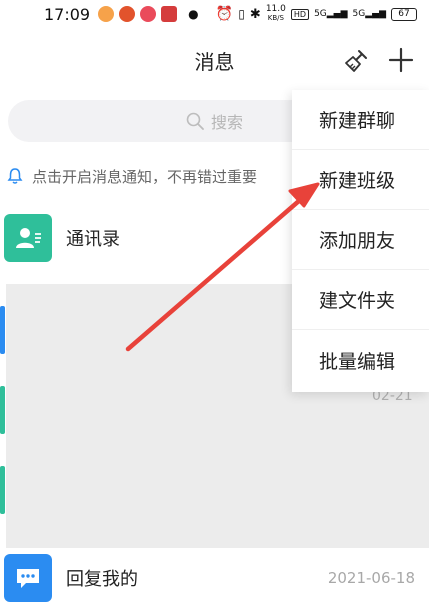  I want to click on menu-item-new-group-chat: 新建群聊, so click(360, 120).